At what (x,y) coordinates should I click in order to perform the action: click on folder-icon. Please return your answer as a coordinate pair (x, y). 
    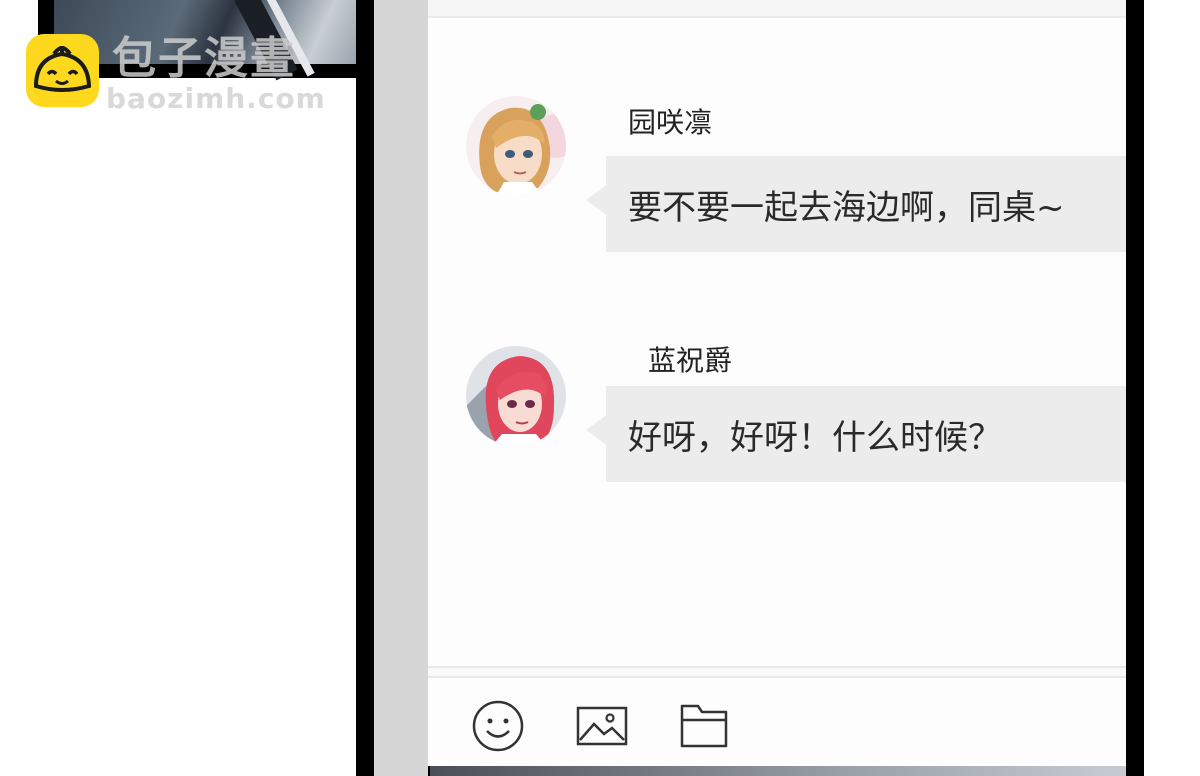
    Looking at the image, I should click on (704, 726).